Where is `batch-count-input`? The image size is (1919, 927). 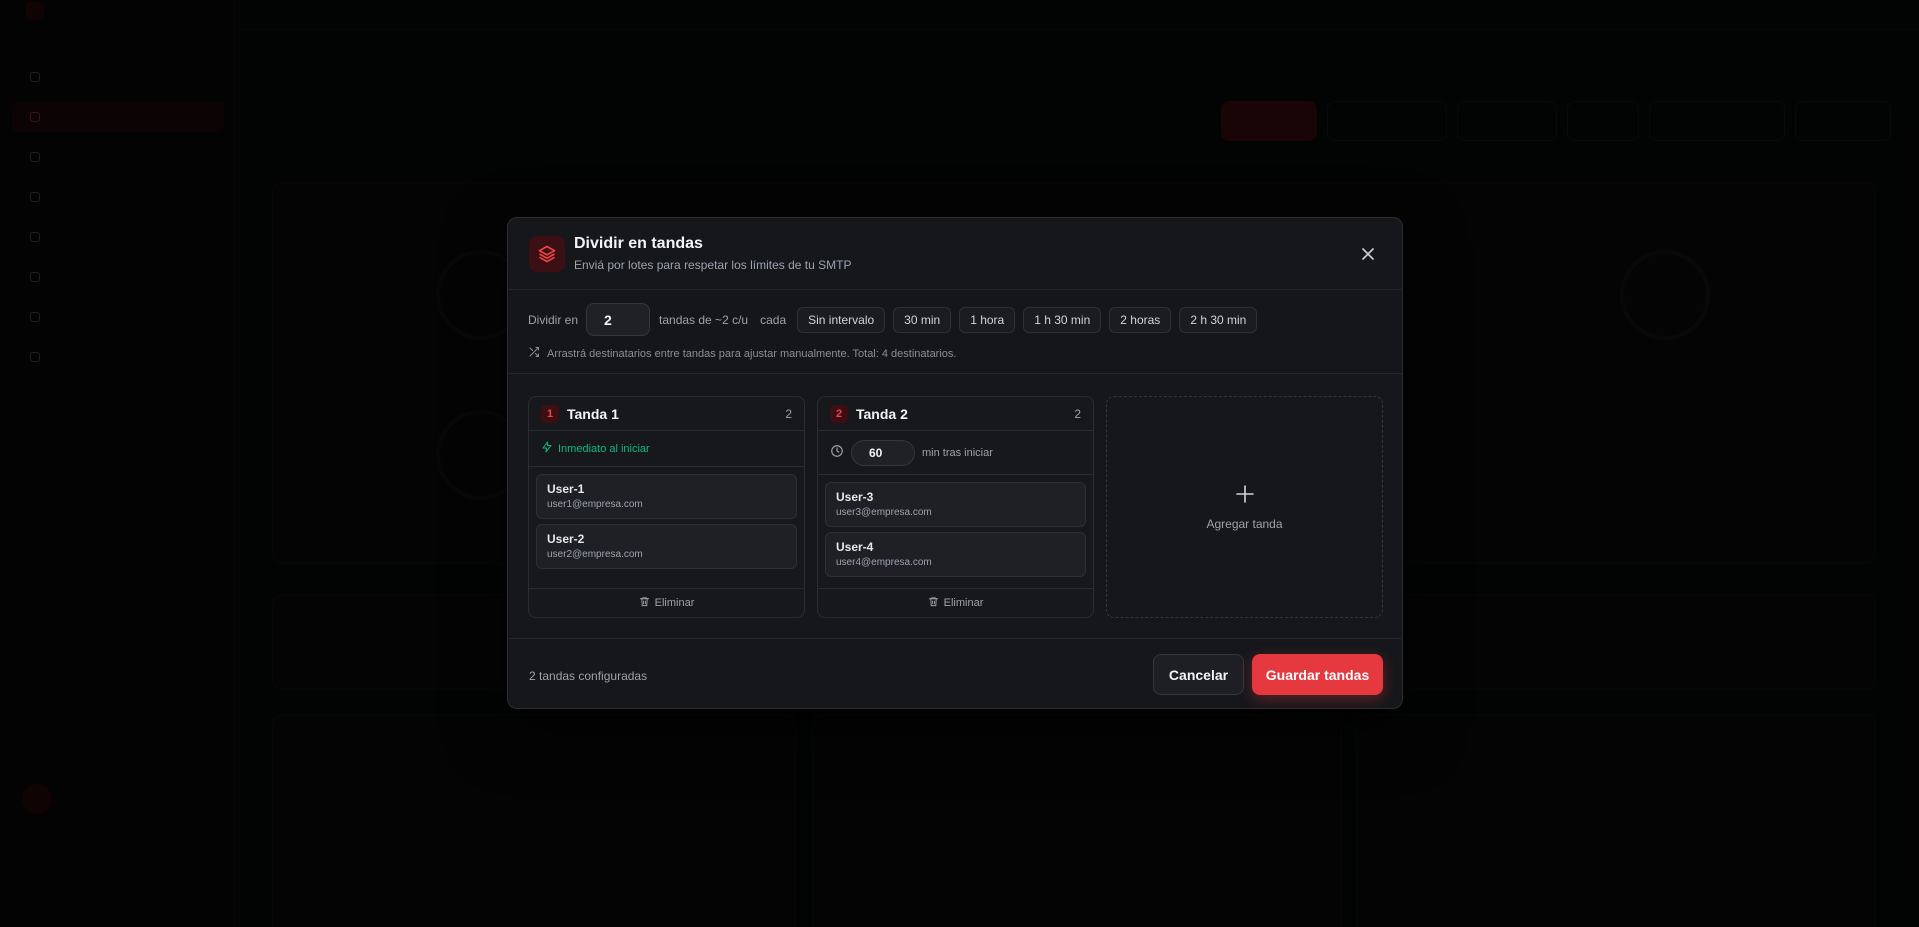 batch-count-input is located at coordinates (618, 319).